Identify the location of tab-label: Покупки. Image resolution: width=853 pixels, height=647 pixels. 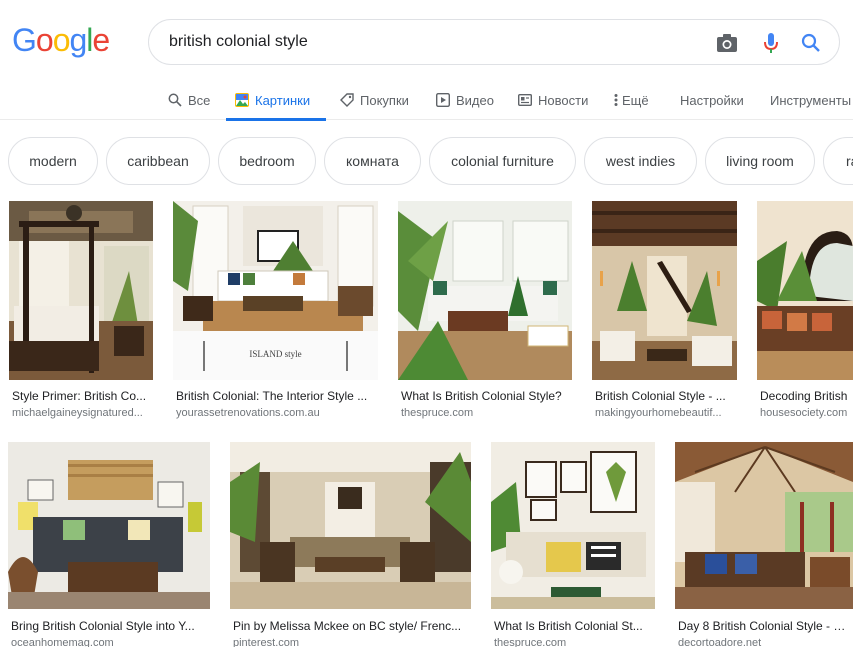
(384, 100).